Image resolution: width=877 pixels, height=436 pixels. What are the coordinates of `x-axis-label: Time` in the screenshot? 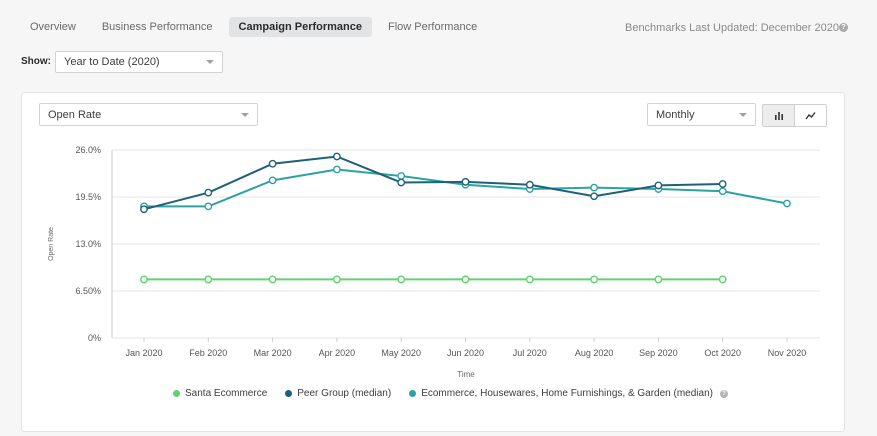 It's located at (466, 374).